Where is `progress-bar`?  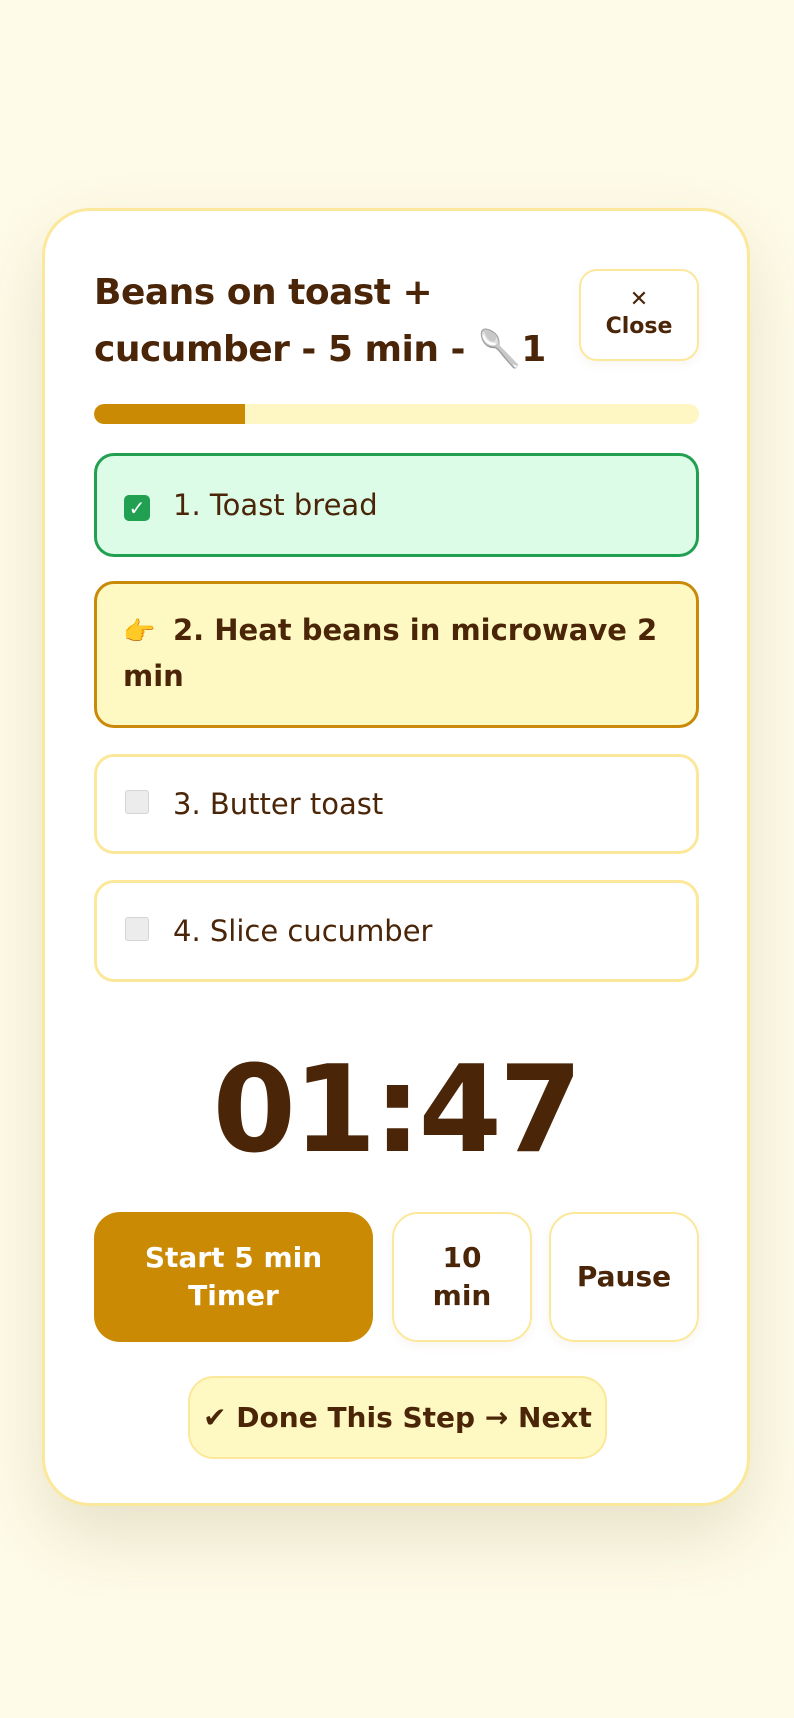 progress-bar is located at coordinates (396, 414).